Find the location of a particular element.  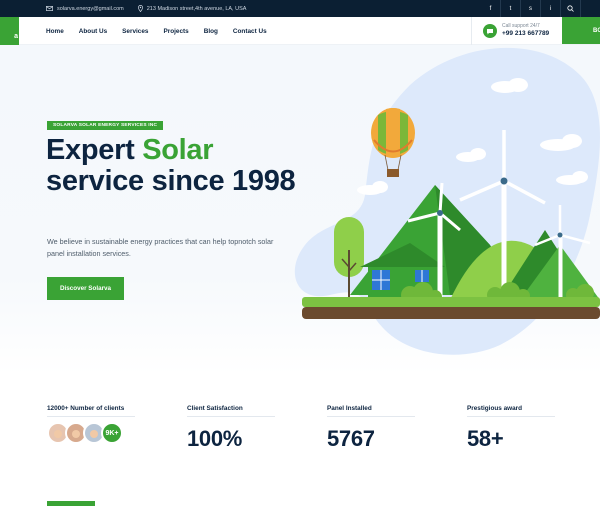

search-icon is located at coordinates (570, 8).